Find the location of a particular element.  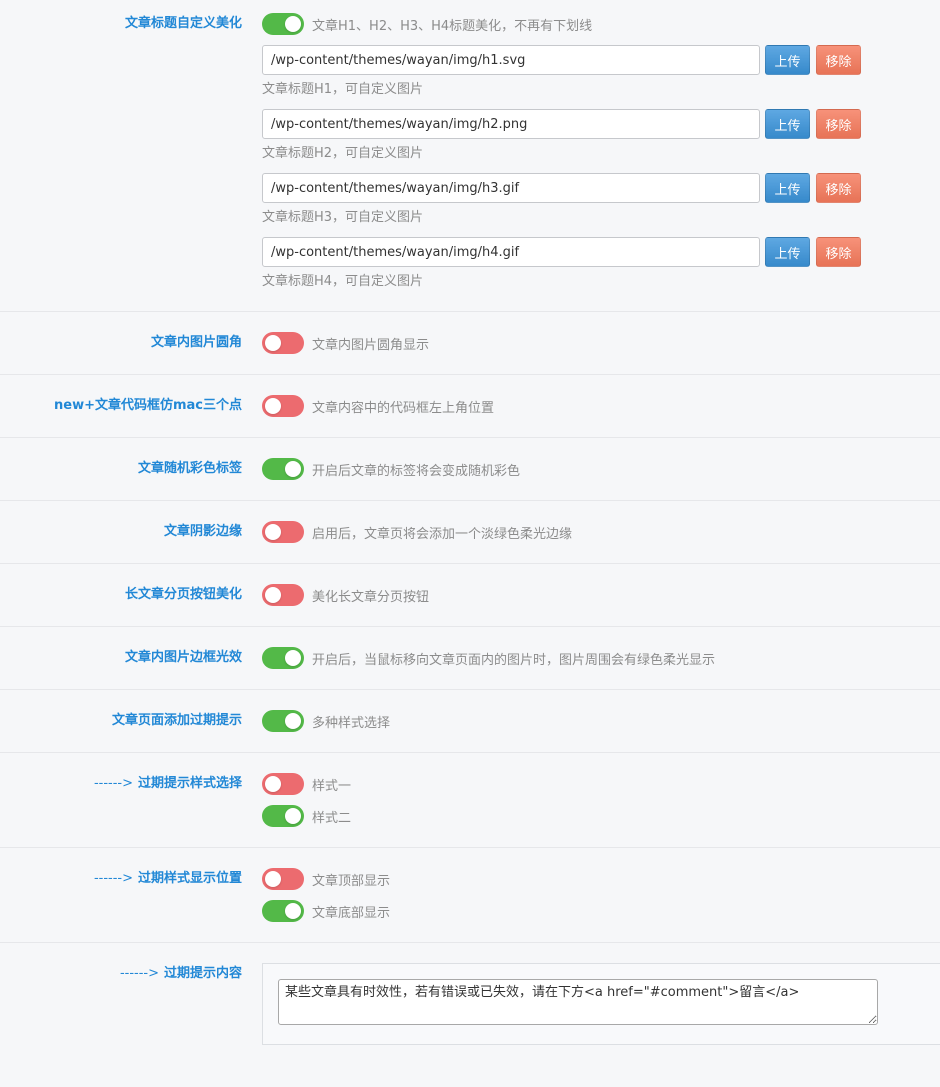

image-field-h3: 上传 移除 文章标题H3，可自定义图片 is located at coordinates (601, 200).